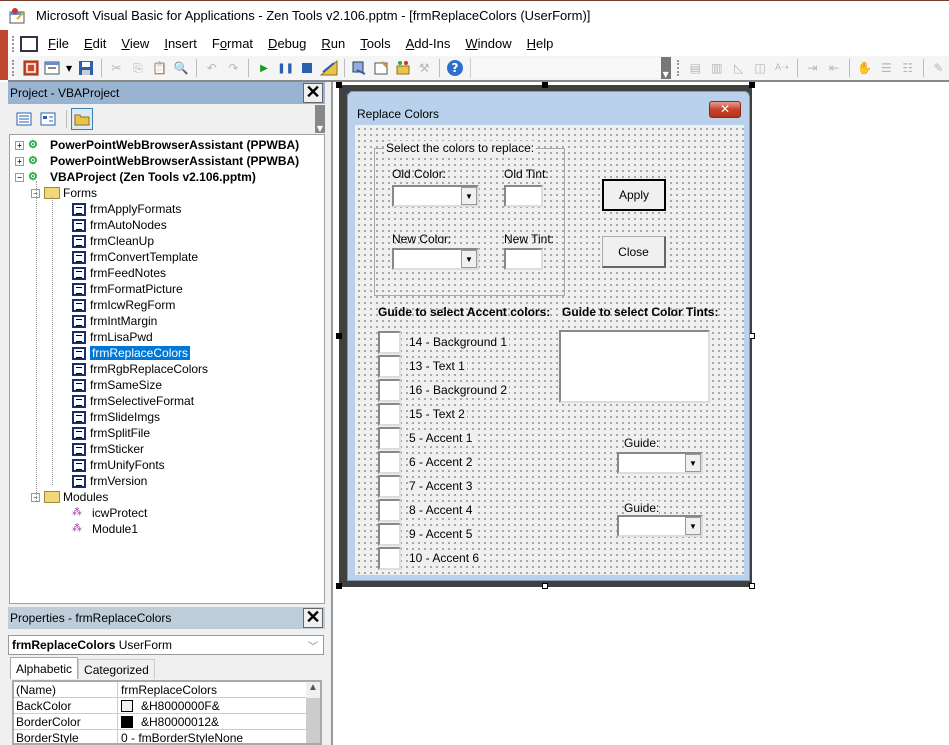 This screenshot has width=949, height=745. Describe the element at coordinates (634, 195) in the screenshot. I see `apply-button: Apply` at that location.